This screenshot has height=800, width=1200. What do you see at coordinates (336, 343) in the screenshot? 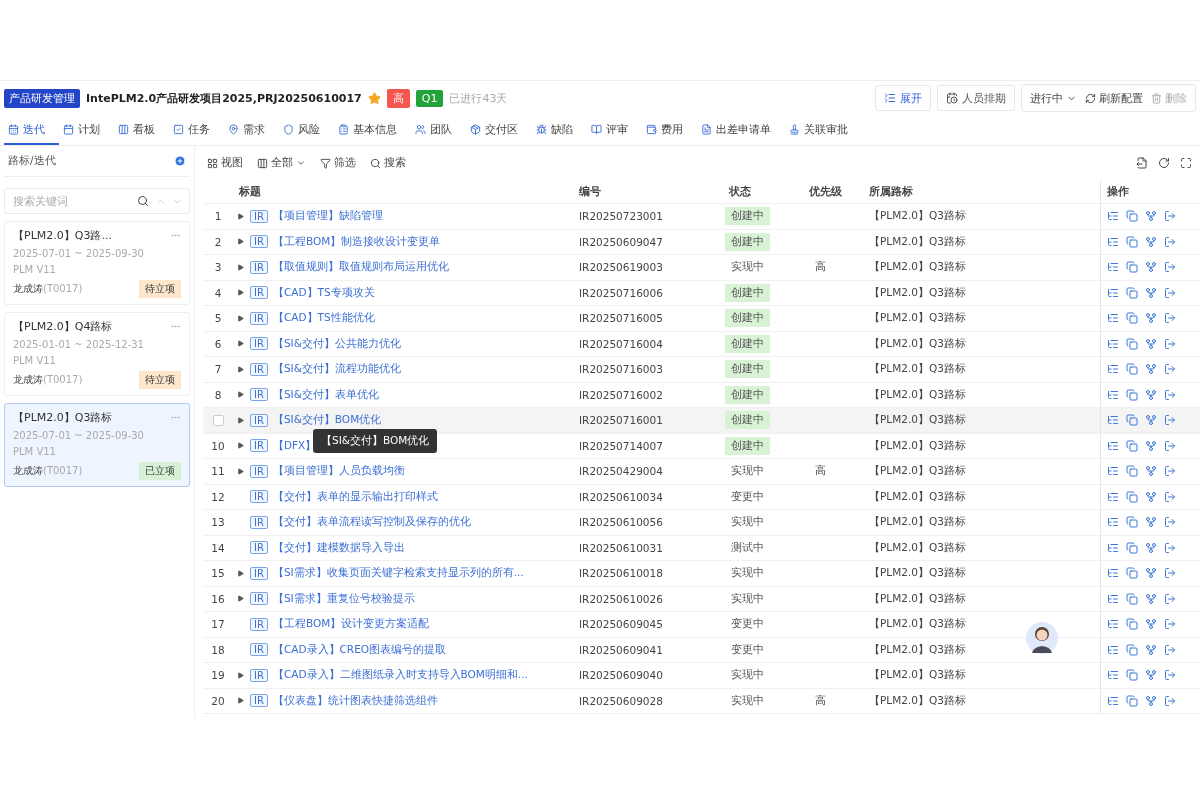
I see `title-link: 【SI&交付】公共能力优化` at bounding box center [336, 343].